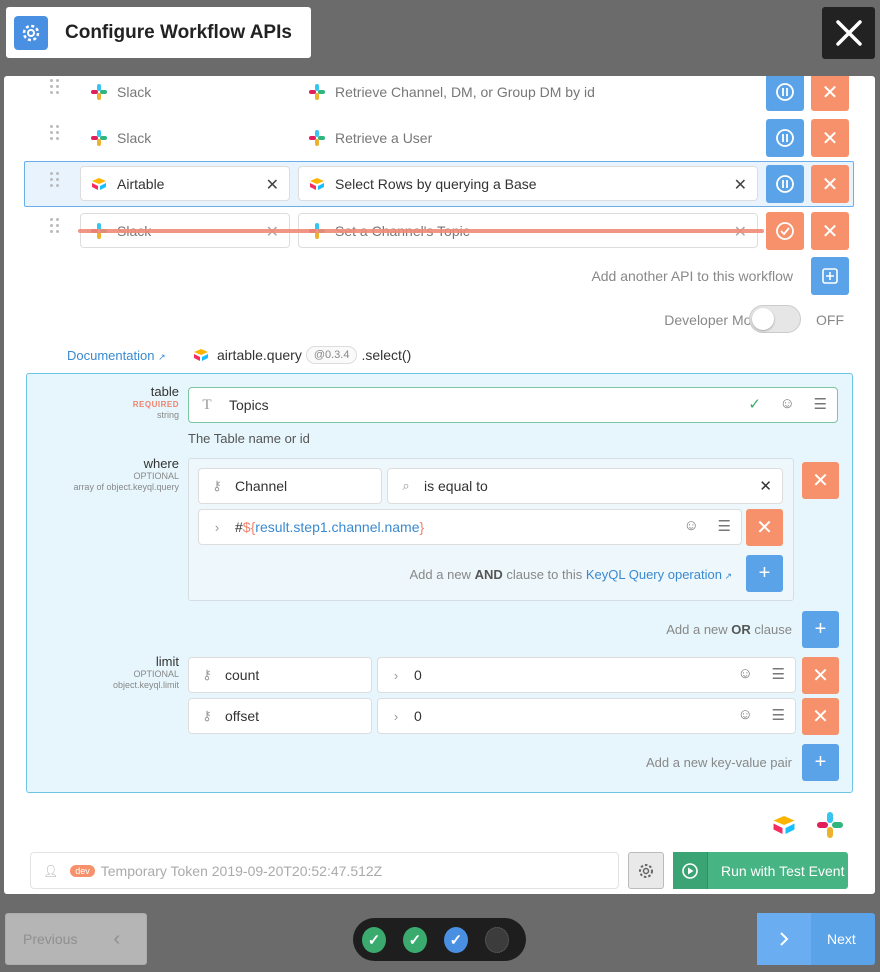  What do you see at coordinates (528, 92) in the screenshot?
I see `method-select: Retrieve Channel, DM, or Group DM by id` at bounding box center [528, 92].